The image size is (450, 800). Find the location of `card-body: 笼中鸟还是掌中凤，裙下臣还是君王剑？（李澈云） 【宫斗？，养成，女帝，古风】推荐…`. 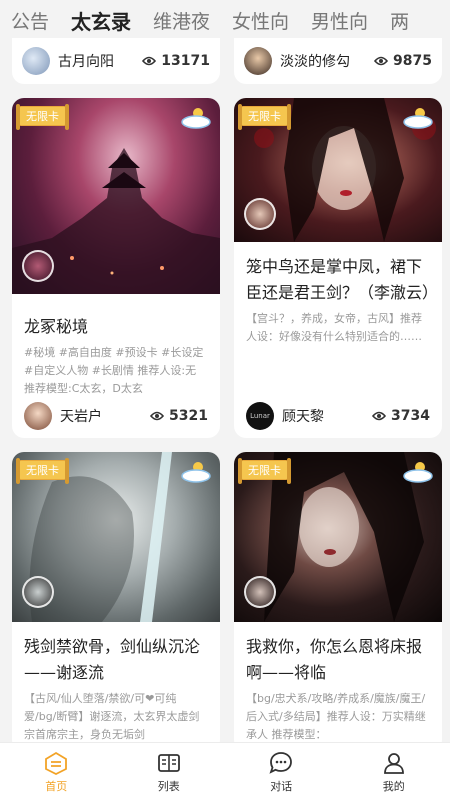

card-body: 笼中鸟还是掌中凤，裙下臣还是君王剑？（李澈云） 【宫斗？，养成，女帝，古风】推荐… is located at coordinates (338, 294).